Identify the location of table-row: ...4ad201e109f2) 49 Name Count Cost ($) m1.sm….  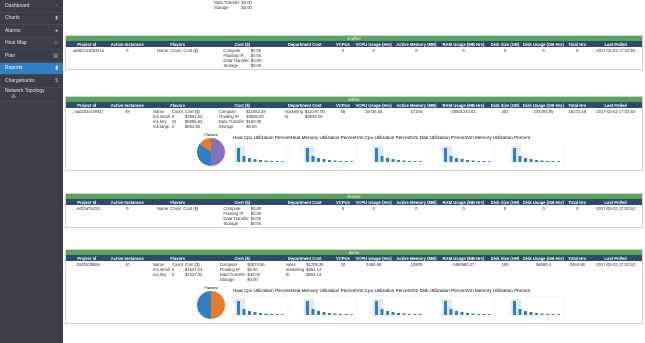
(354, 119).